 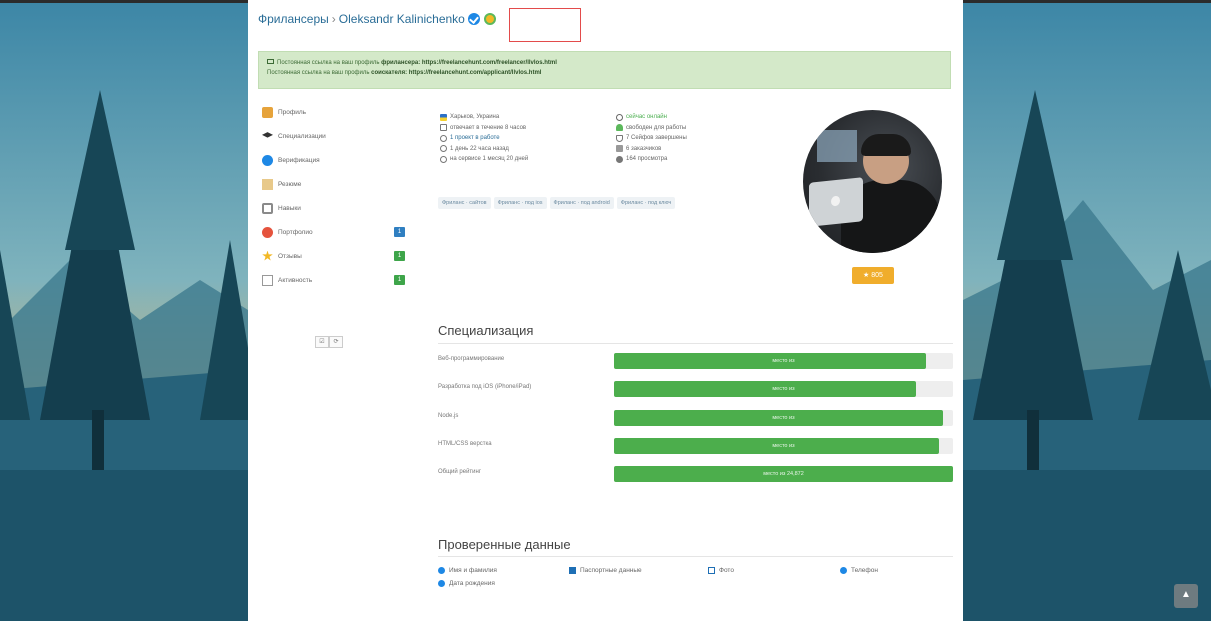 I want to click on ukraine-flag-icon, so click(x=443, y=117).